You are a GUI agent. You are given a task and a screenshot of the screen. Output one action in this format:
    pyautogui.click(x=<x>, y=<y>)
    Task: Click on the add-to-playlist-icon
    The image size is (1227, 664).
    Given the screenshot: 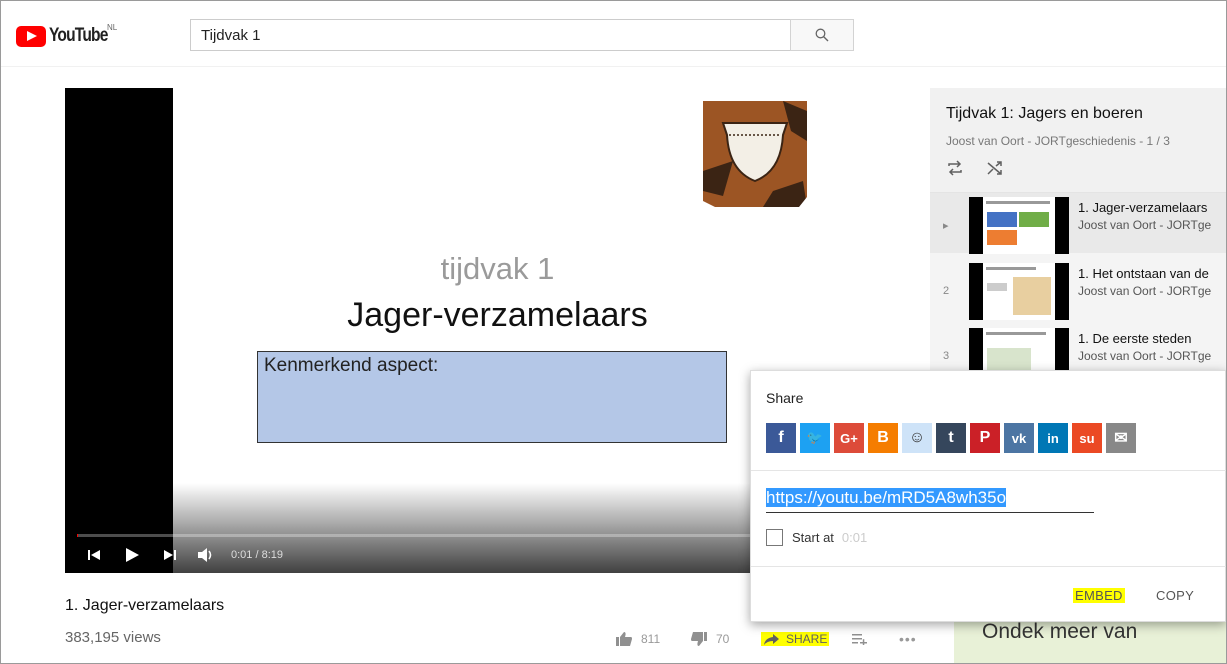 What is the action you would take?
    pyautogui.click(x=859, y=639)
    